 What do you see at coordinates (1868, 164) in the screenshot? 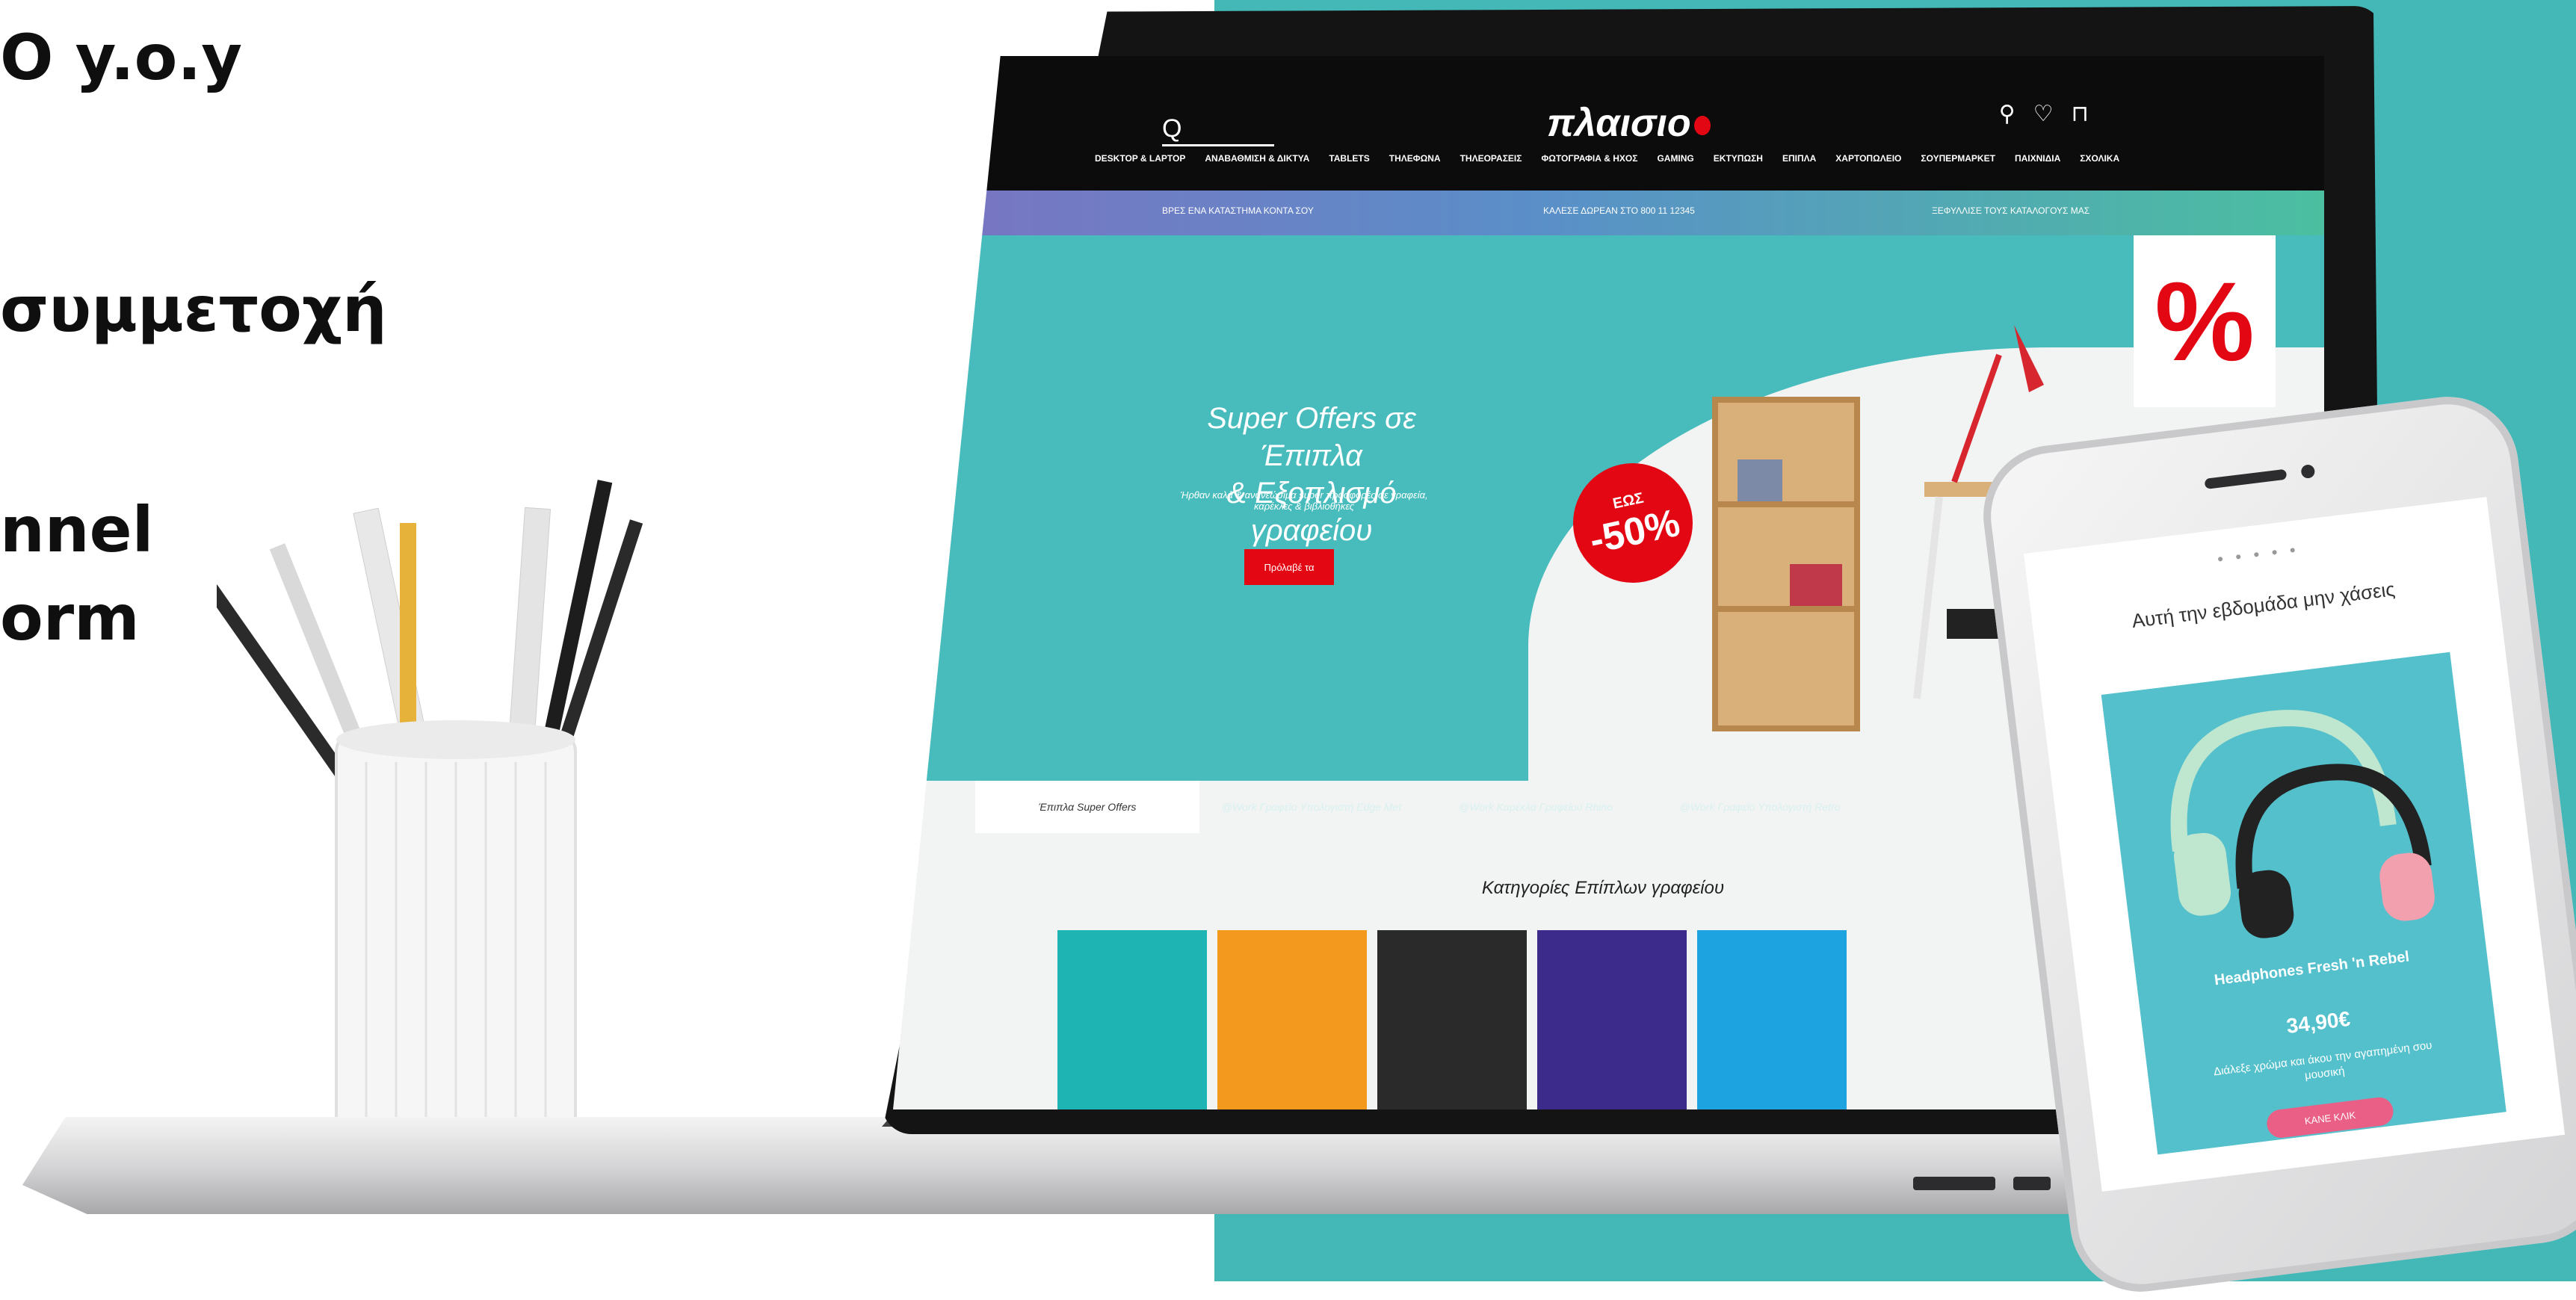
I see `nav-item: ΧΑΡΤΟΠΩΛΕΙΟ` at bounding box center [1868, 164].